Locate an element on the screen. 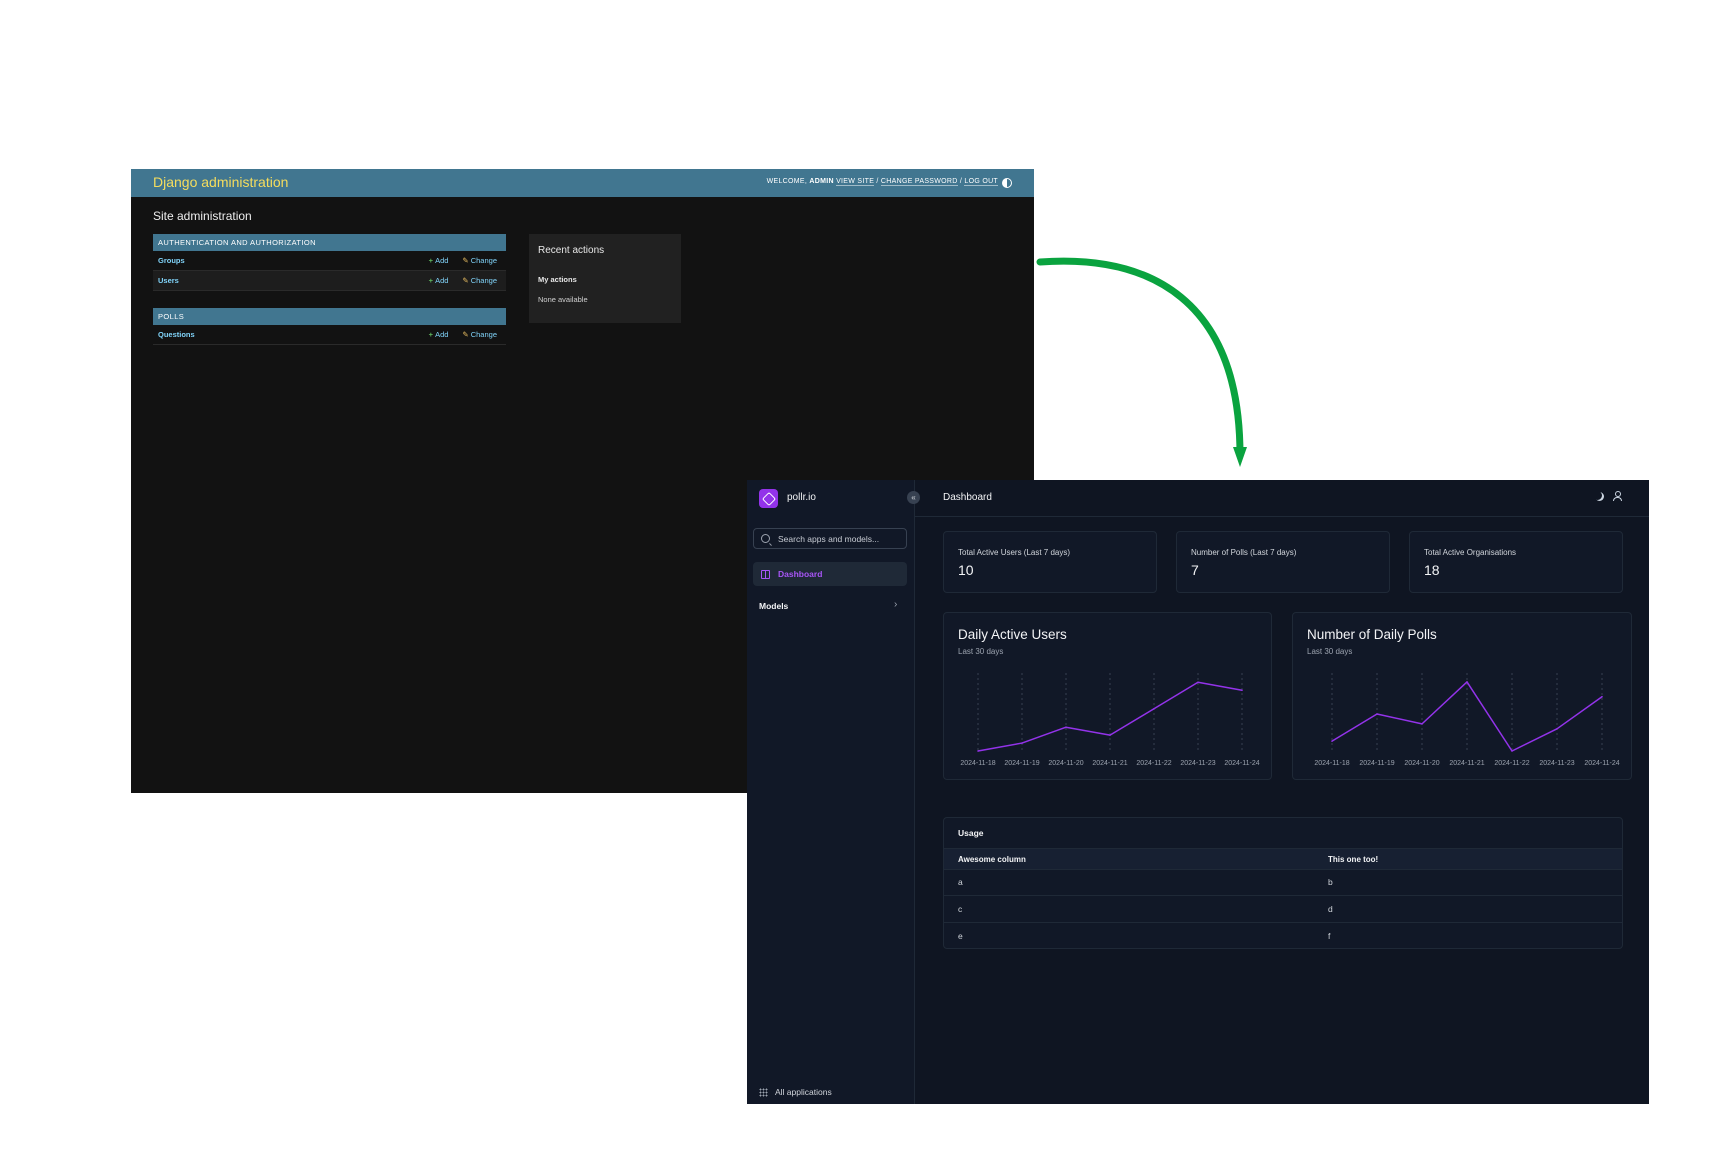  sidebar-search is located at coordinates (830, 538).